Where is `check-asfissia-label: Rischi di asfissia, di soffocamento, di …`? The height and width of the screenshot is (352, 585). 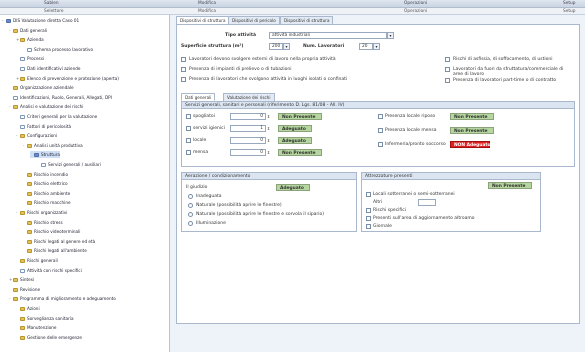 check-asfissia-label: Rischi di asfissia, di soffocamento, di … is located at coordinates (503, 59).